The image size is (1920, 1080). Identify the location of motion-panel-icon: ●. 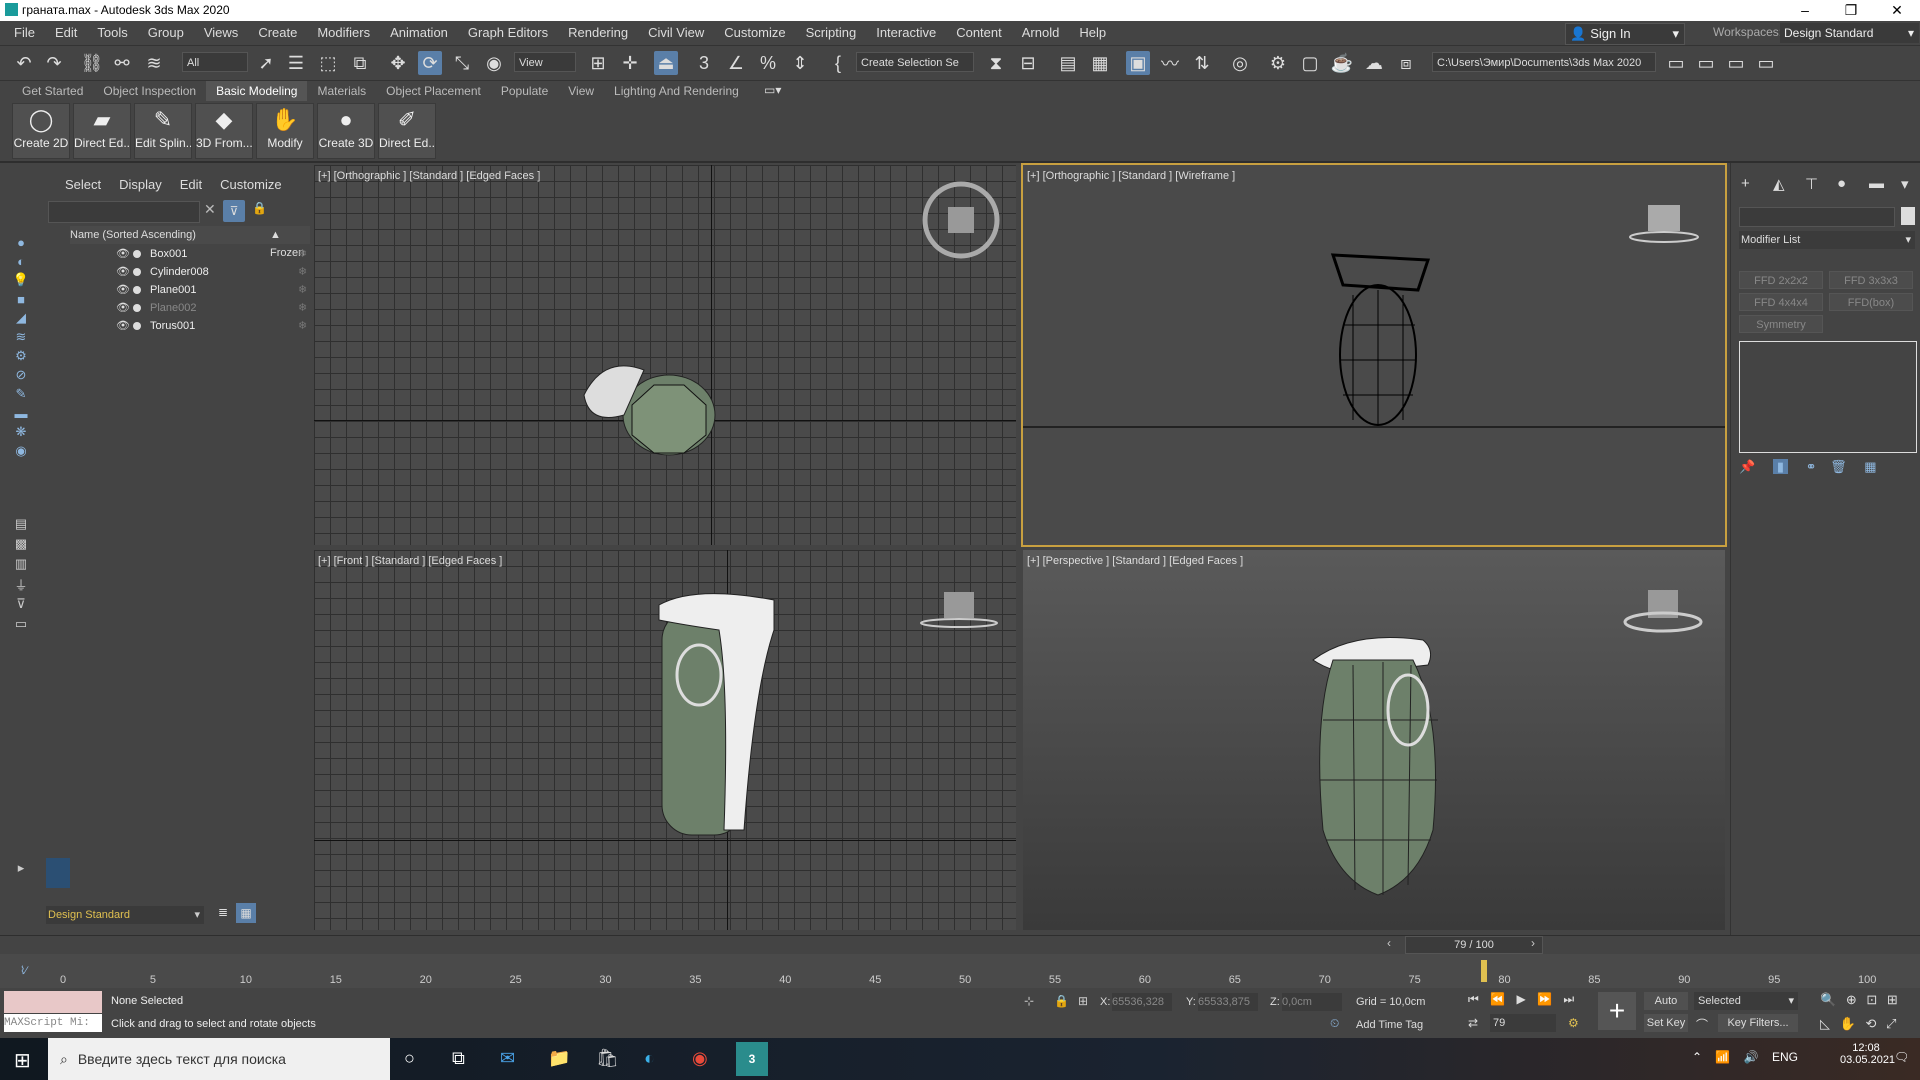
(1841, 183).